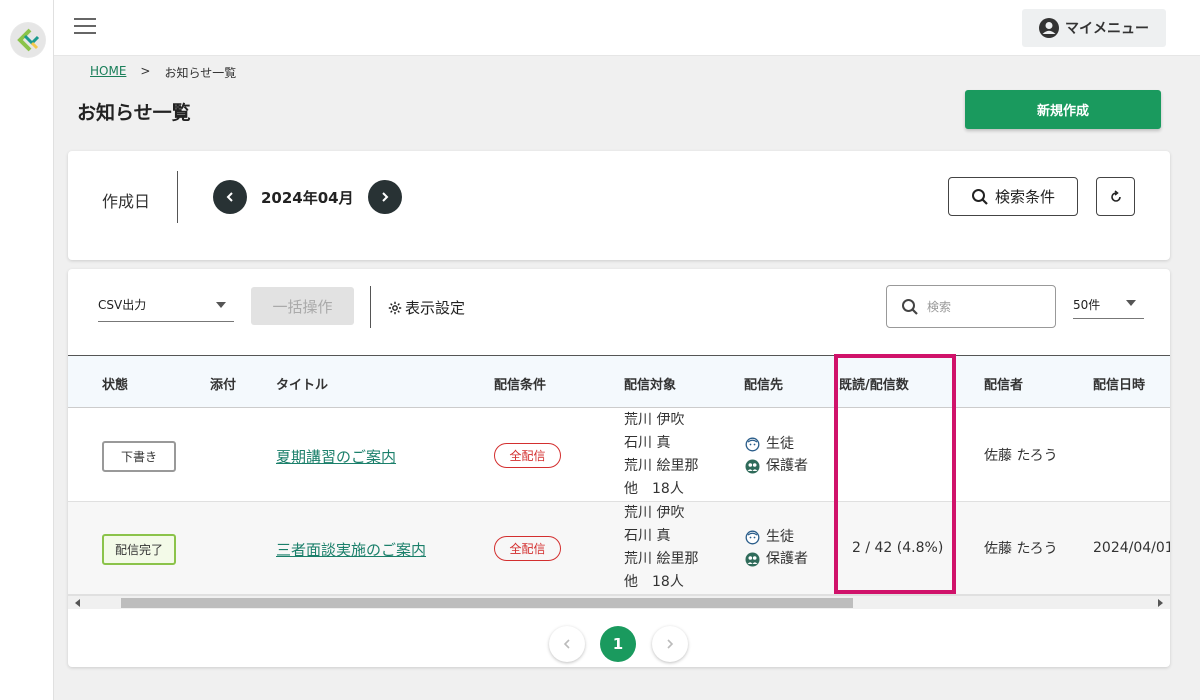 The width and height of the screenshot is (1200, 700). Describe the element at coordinates (627, 28) in the screenshot. I see `top-header: マイメニュー` at that location.